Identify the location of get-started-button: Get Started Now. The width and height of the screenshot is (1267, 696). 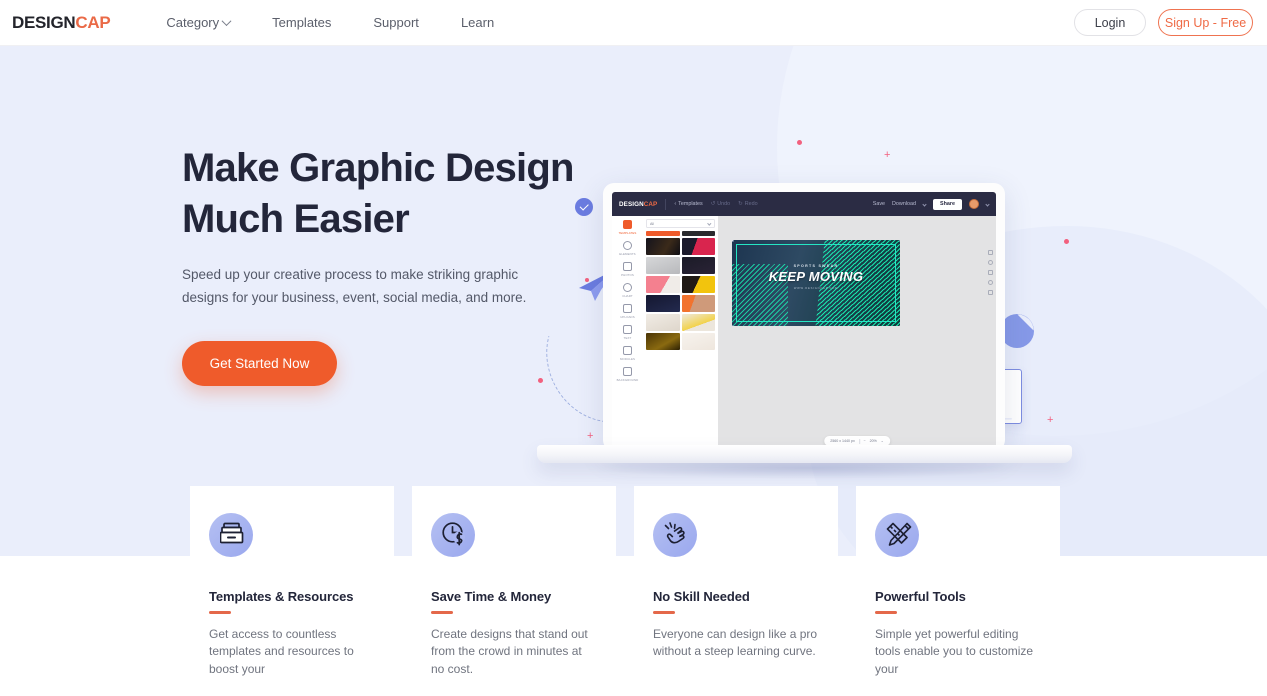
(259, 363).